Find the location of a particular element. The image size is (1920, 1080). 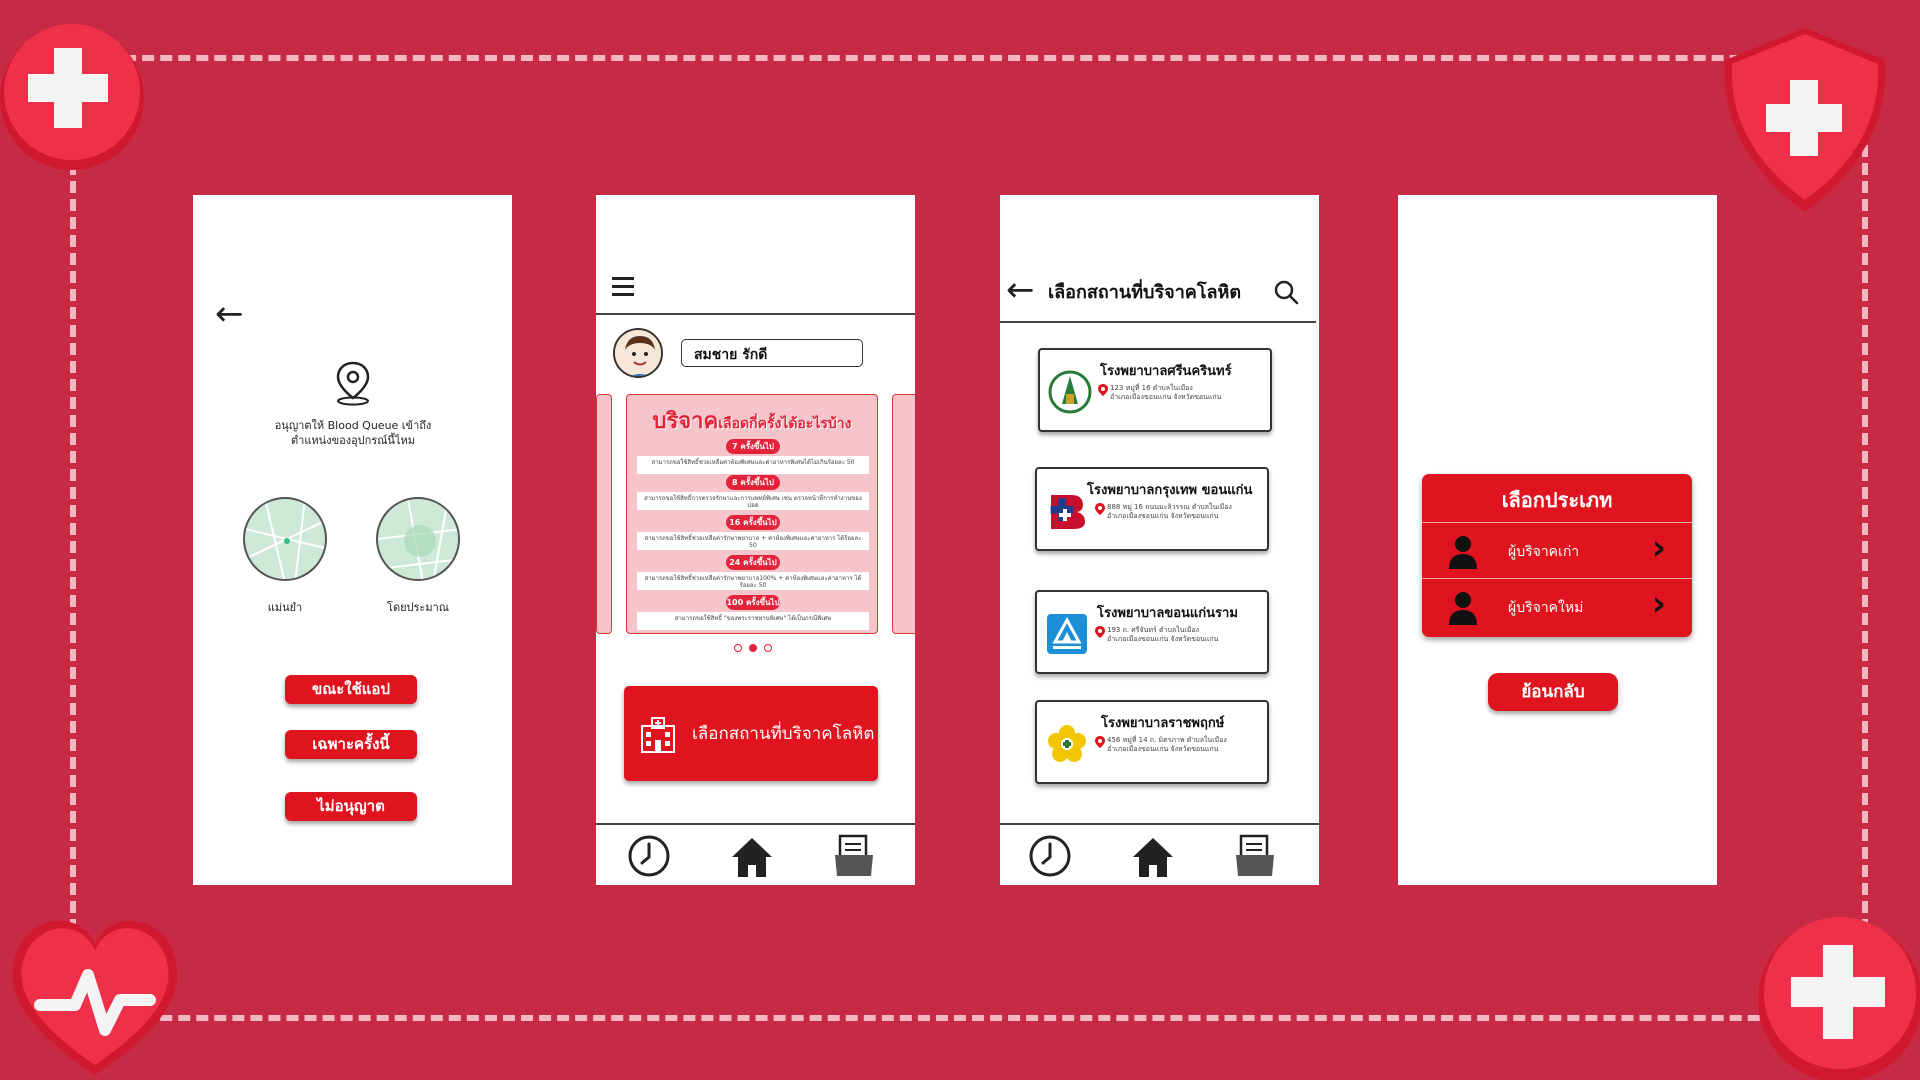

precise-label: แม่นยำ is located at coordinates (285, 607).